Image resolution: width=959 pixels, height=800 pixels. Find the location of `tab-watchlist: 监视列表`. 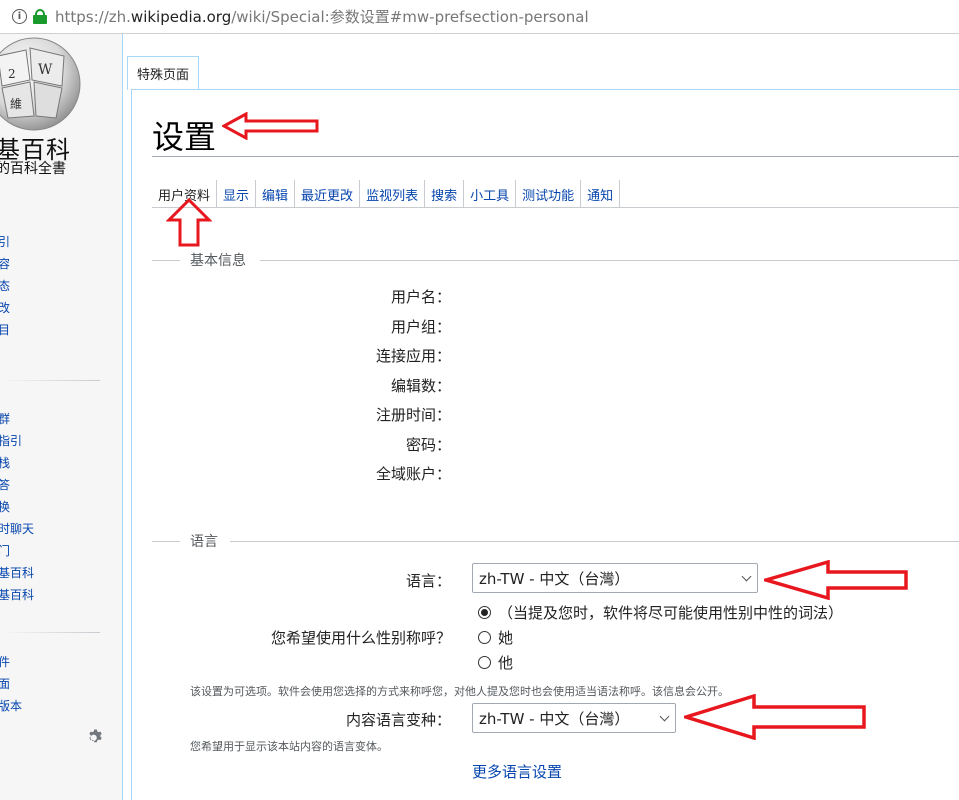

tab-watchlist: 监视列表 is located at coordinates (393, 194).